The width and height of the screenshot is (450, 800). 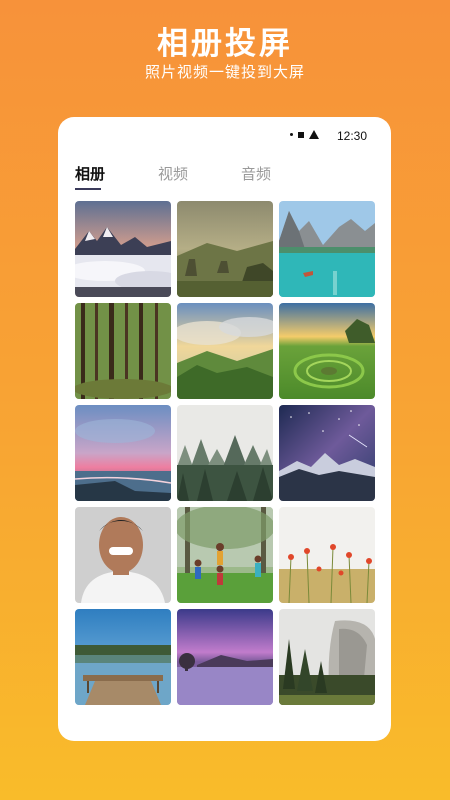 What do you see at coordinates (225, 44) in the screenshot?
I see `promo-title: 相册投屏` at bounding box center [225, 44].